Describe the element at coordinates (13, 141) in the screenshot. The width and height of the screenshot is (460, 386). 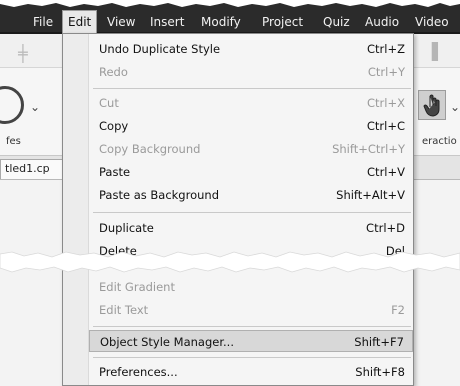
I see `ribbon-label-left: fes` at that location.